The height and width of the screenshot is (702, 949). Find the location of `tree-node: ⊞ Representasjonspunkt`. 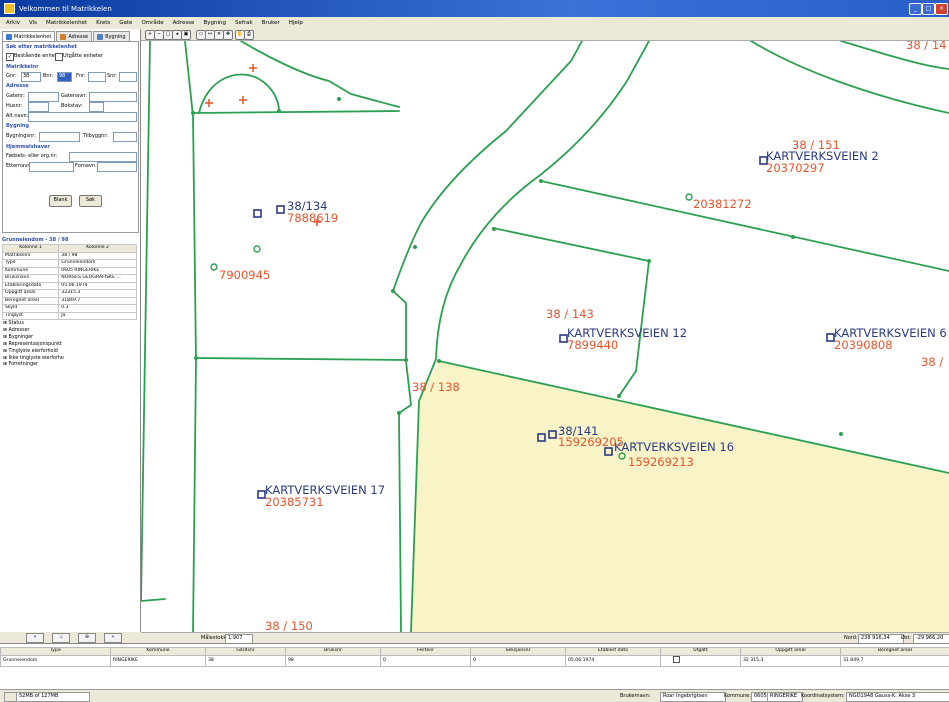

tree-node: ⊞ Representasjonspunkt is located at coordinates (33, 345).